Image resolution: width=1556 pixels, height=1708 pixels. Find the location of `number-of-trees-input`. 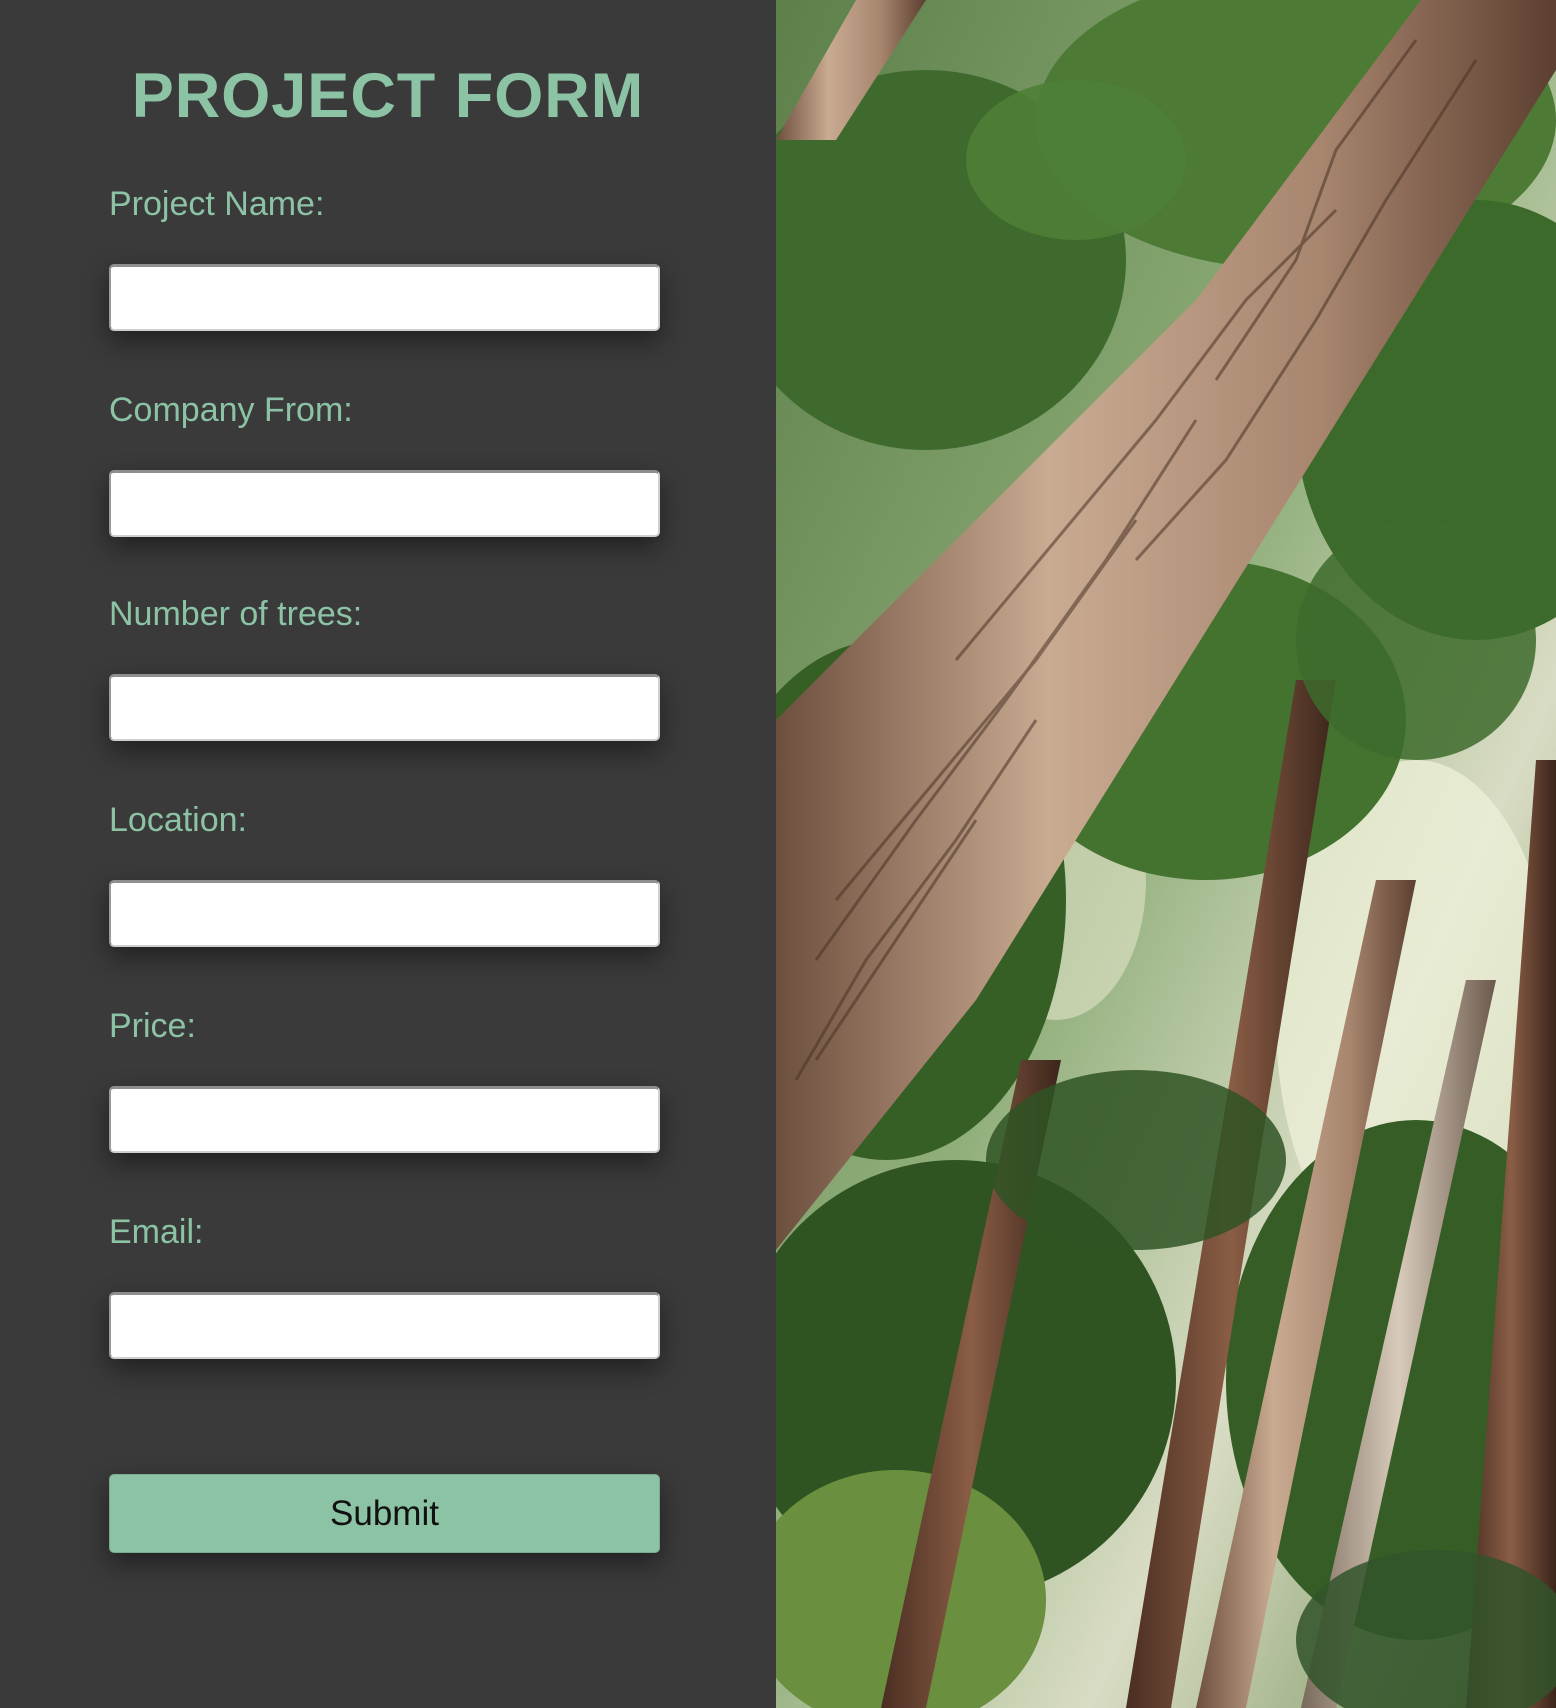

number-of-trees-input is located at coordinates (384, 707).